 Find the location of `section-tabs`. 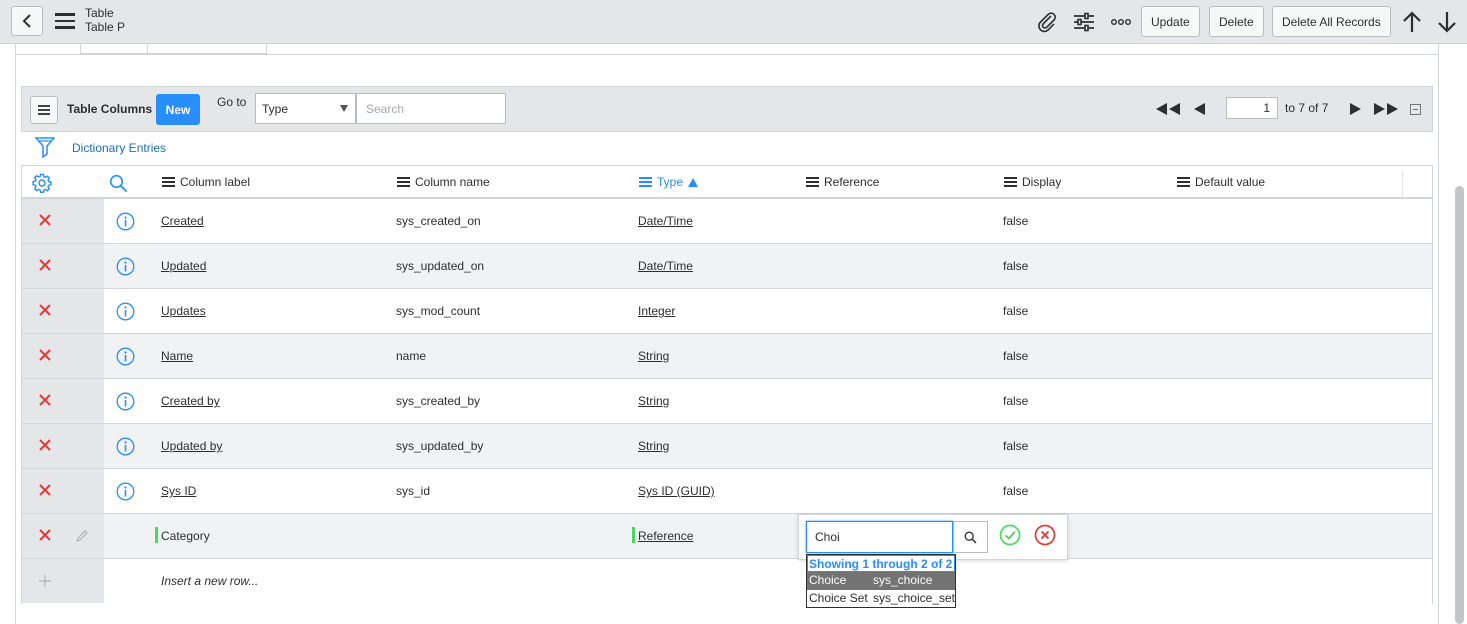

section-tabs is located at coordinates (173, 49).